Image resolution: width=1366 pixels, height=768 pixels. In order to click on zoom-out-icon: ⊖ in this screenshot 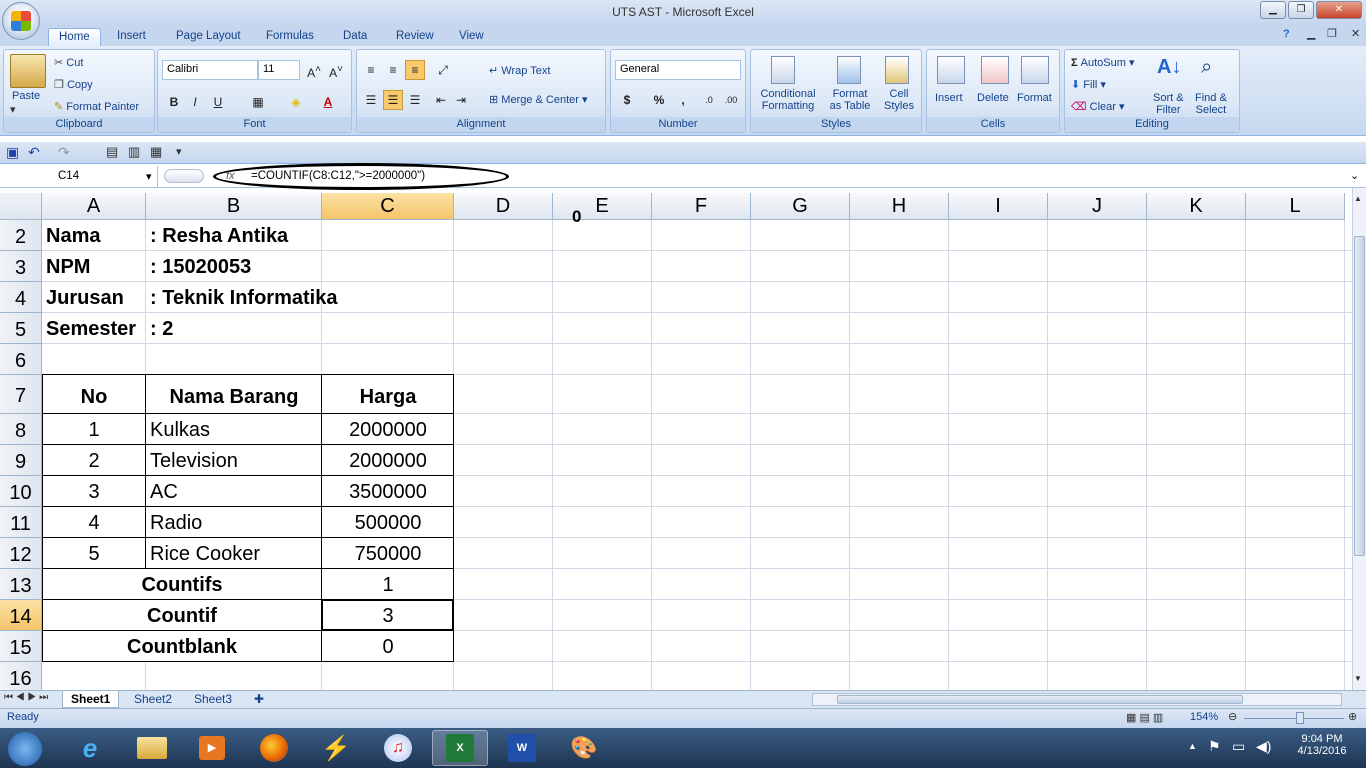, I will do `click(1232, 716)`.